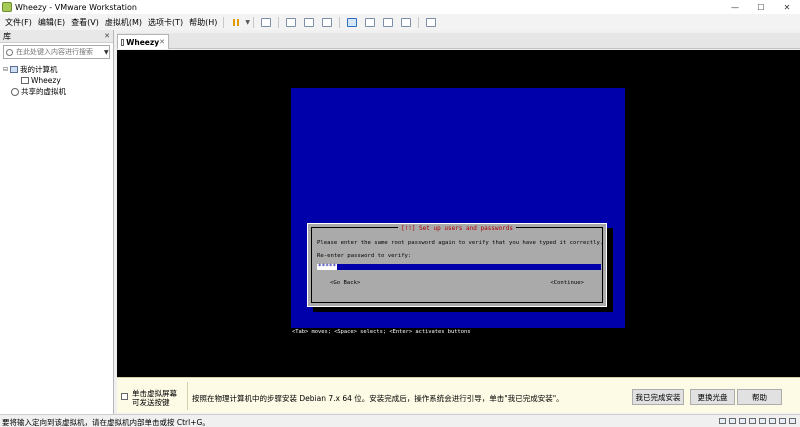  I want to click on menu-bar: 文件(F) 编辑(E) 查看(V) 虚拟机(M) 选项卡(T) 帮助(H) ▼, so click(400, 22).